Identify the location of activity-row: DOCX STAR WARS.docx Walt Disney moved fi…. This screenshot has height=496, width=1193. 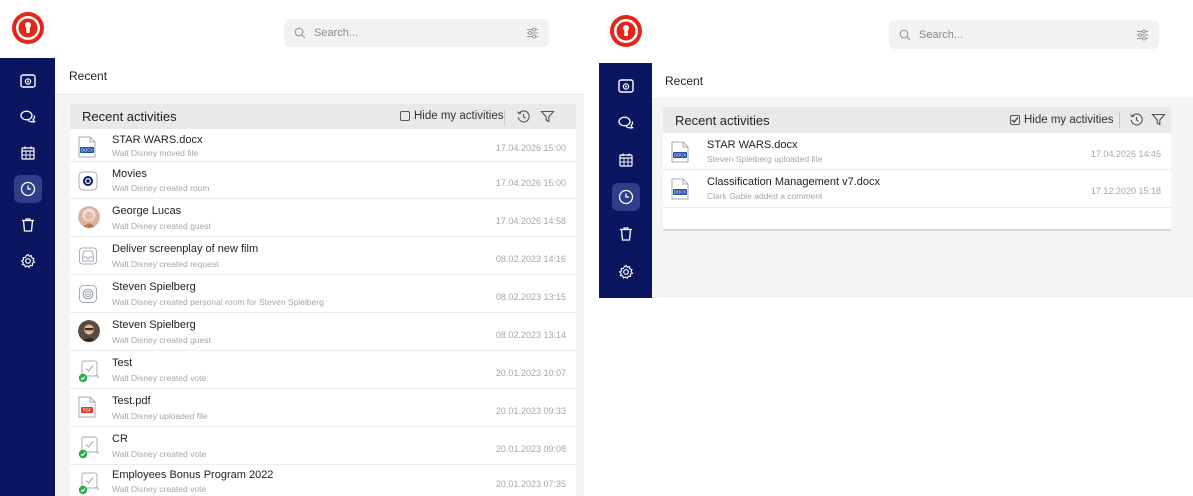
(323, 145).